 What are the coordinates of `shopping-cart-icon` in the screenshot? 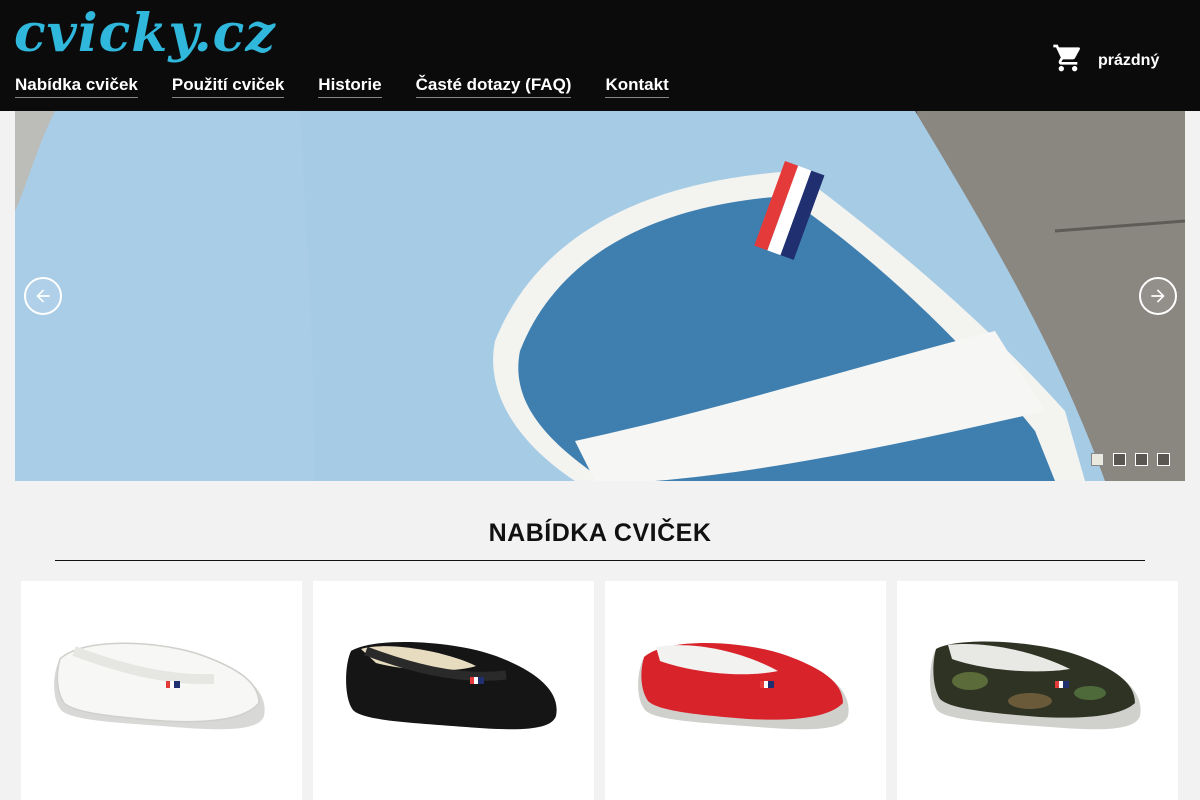 It's located at (1068, 60).